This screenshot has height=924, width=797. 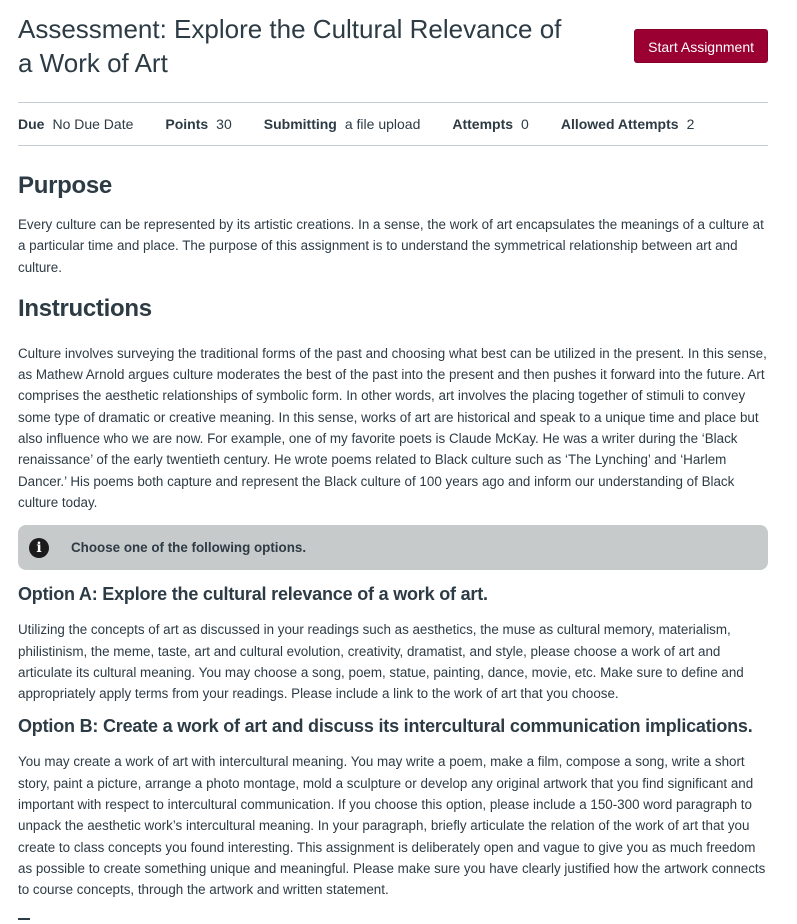 I want to click on start-assignment-button: Start Assignment, so click(x=701, y=46).